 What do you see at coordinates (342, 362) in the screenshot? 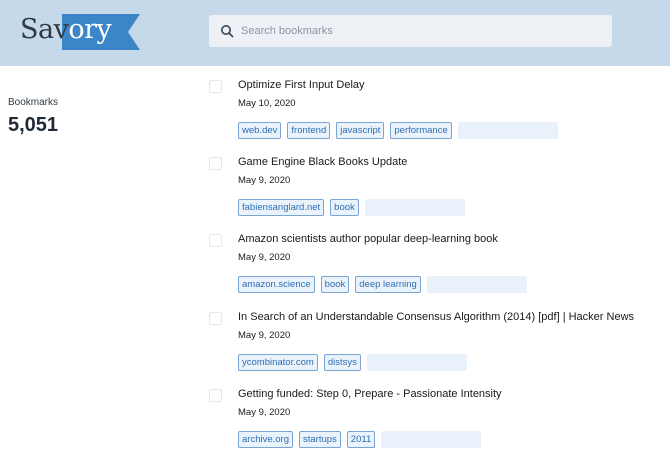
I see `tag: distsys` at bounding box center [342, 362].